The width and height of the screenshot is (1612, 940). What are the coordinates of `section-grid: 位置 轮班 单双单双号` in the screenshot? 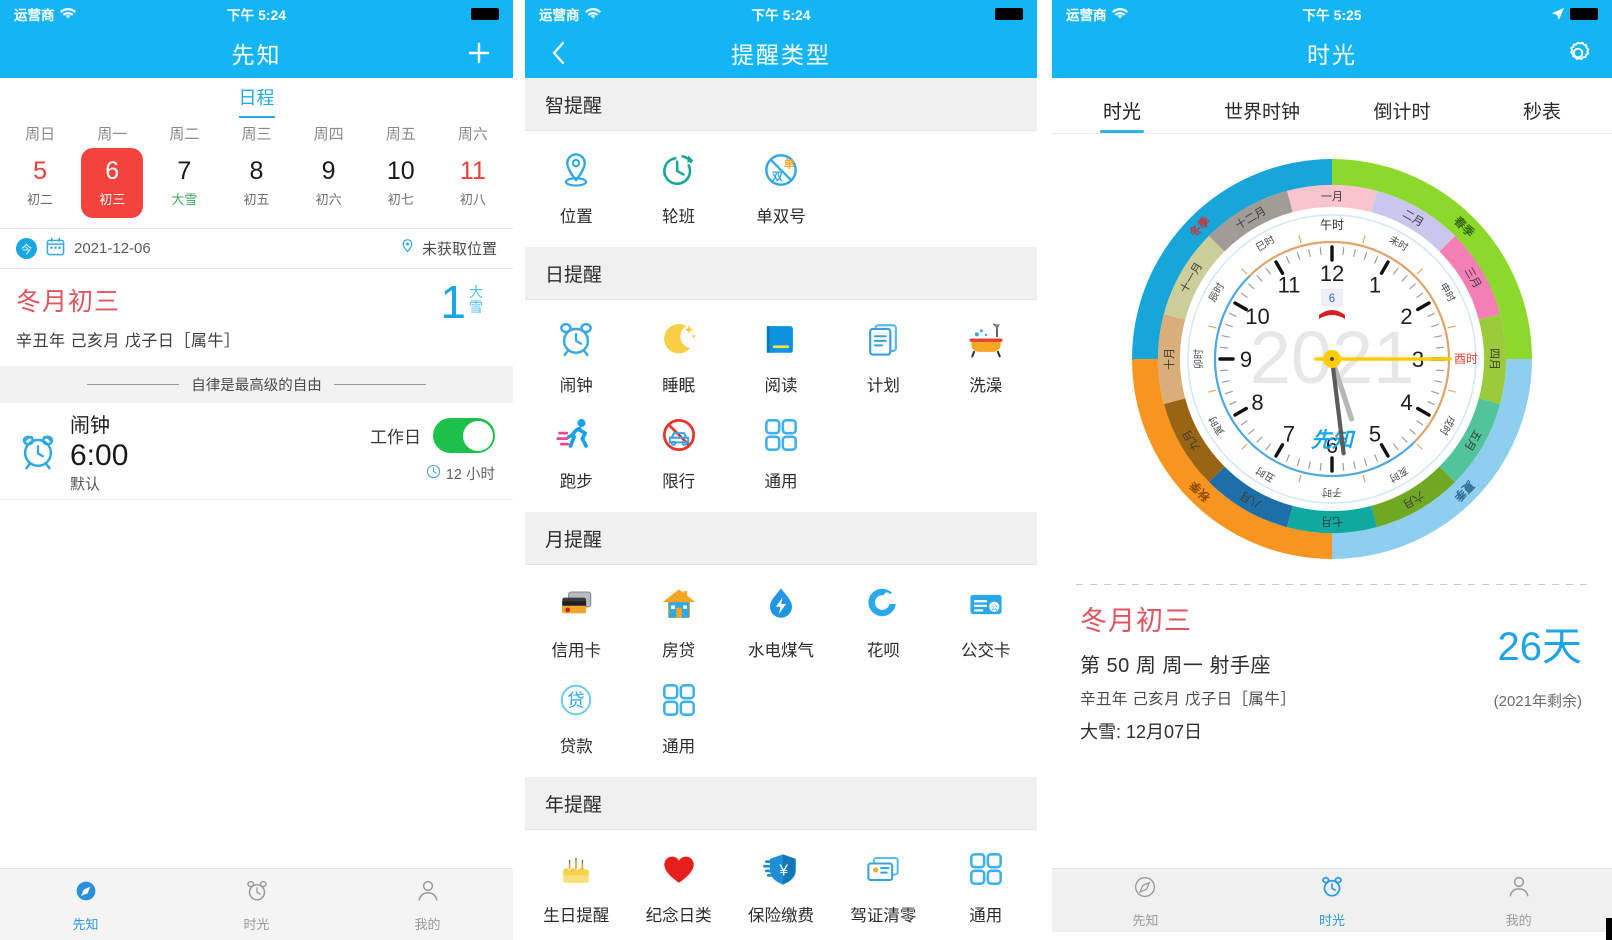 It's located at (781, 189).